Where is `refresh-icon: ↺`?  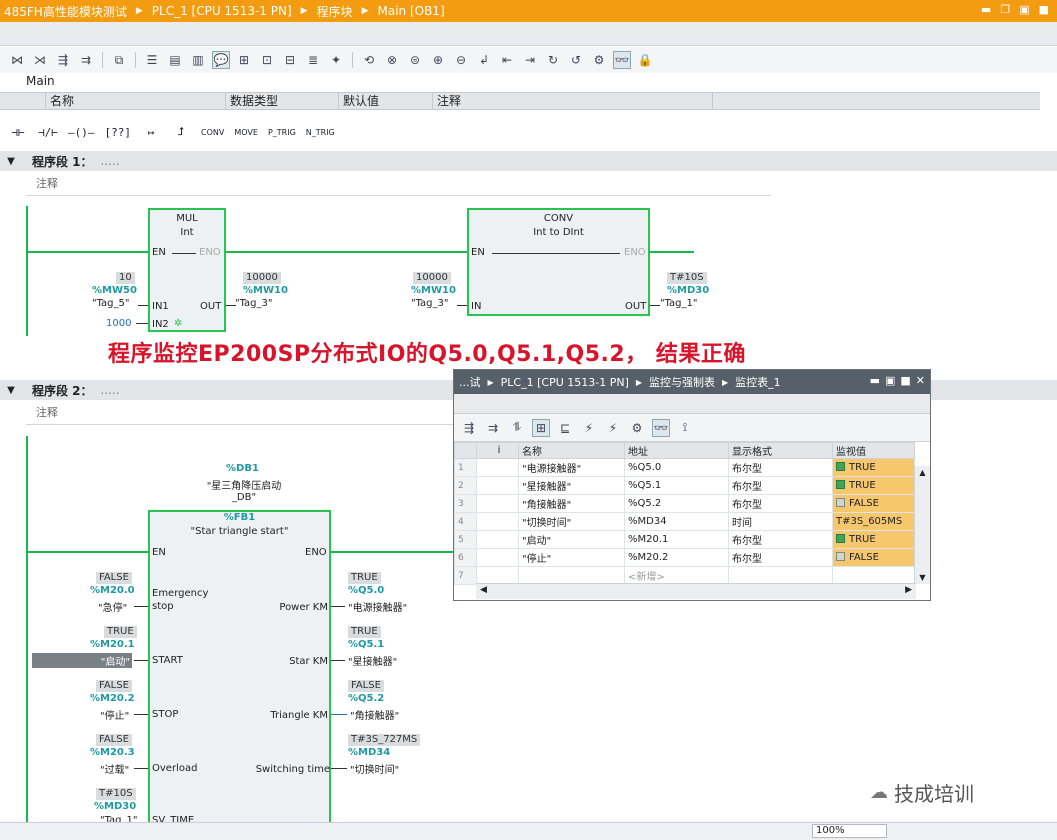 refresh-icon: ↺ is located at coordinates (576, 60).